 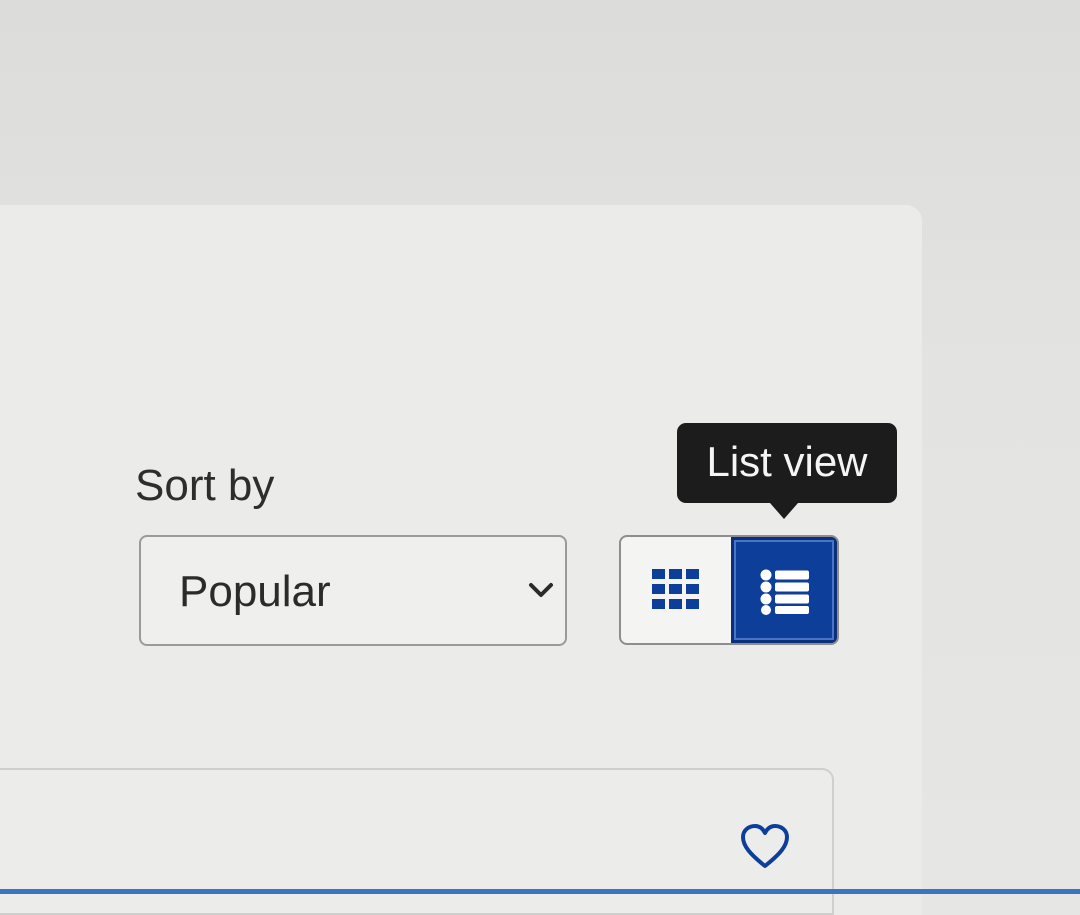 I want to click on grid-view-icon, so click(x=675, y=589).